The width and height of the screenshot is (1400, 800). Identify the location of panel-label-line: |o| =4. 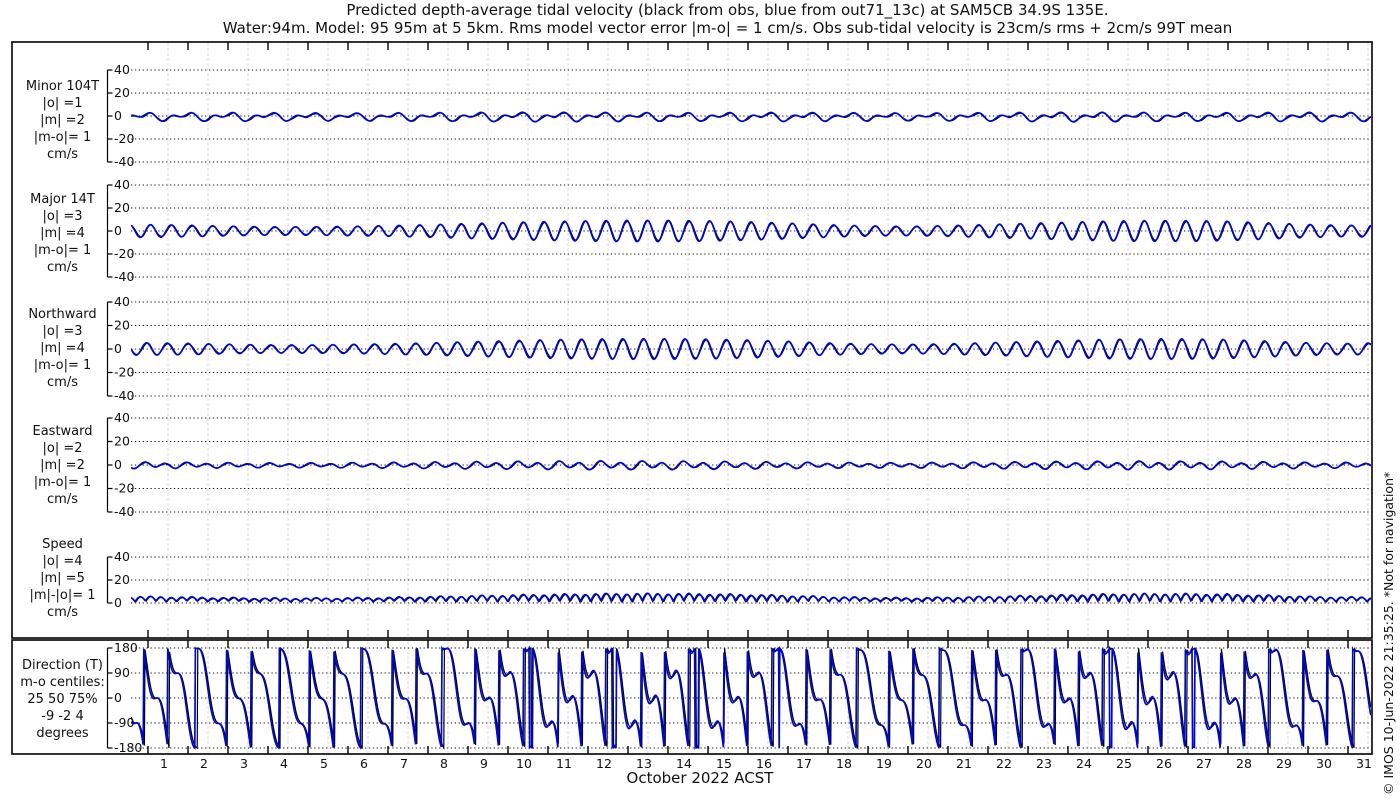
(62, 561).